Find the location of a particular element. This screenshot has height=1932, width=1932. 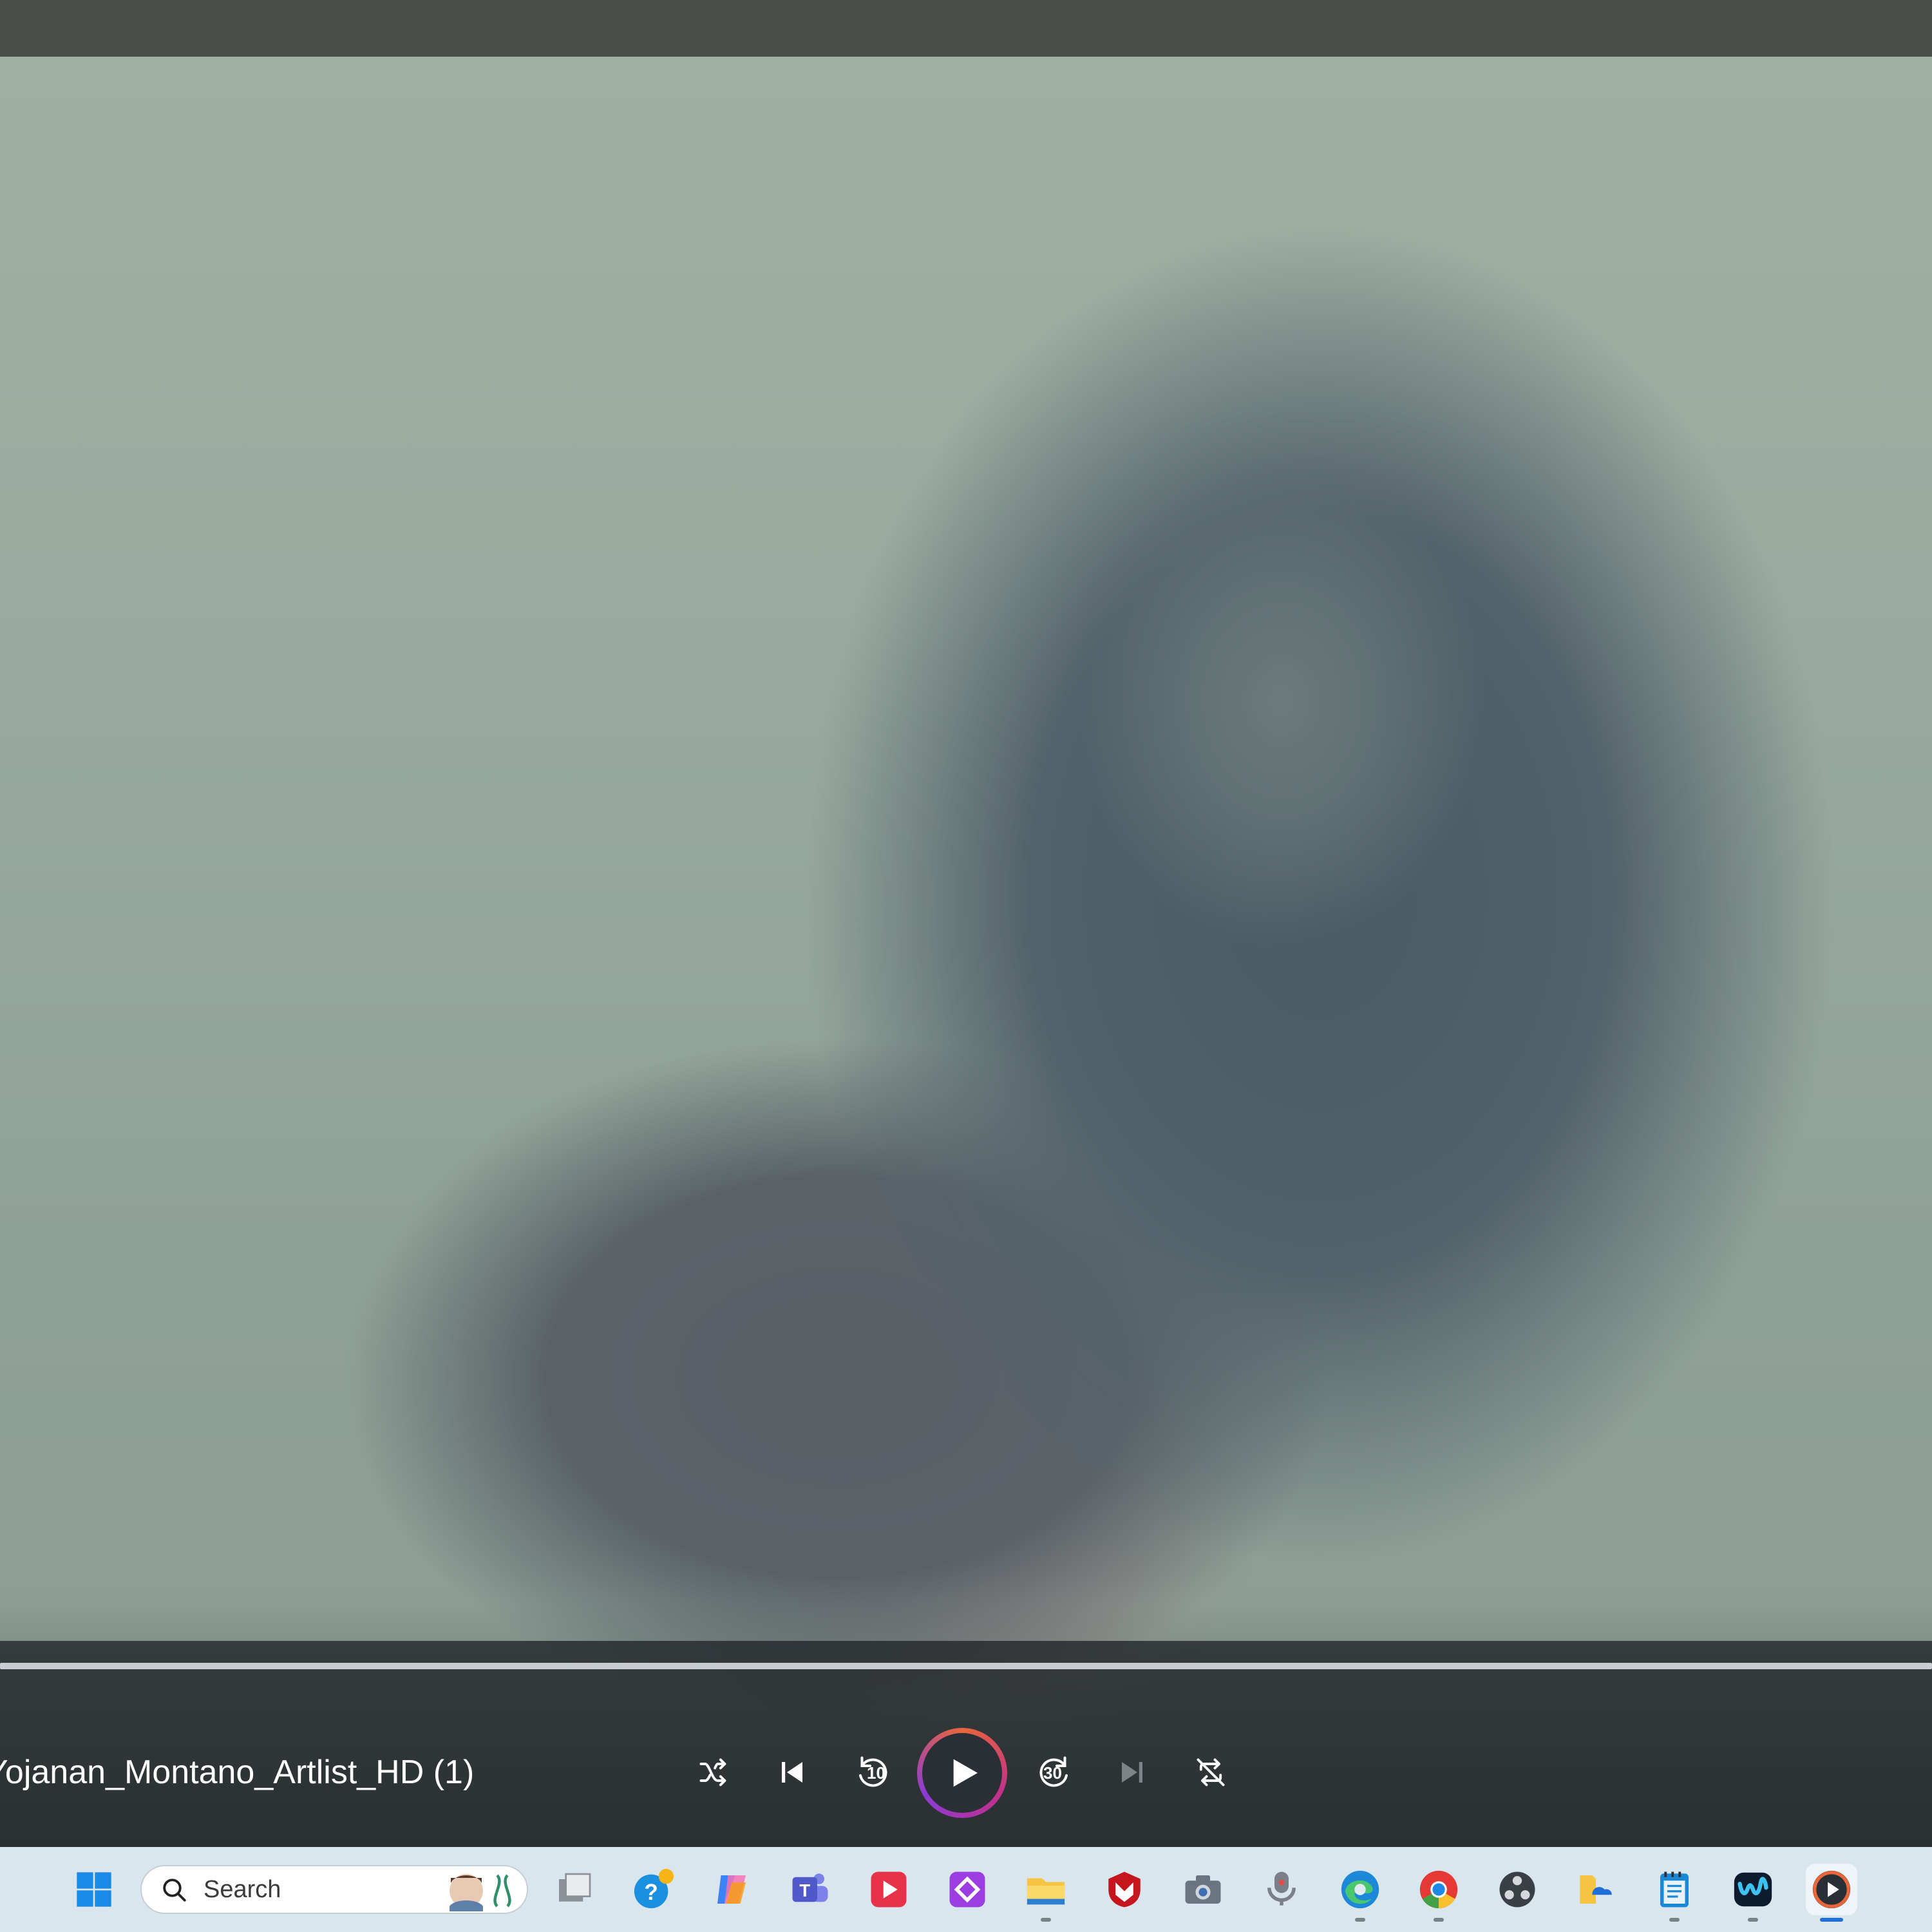

shuffle-icon is located at coordinates (713, 1772).